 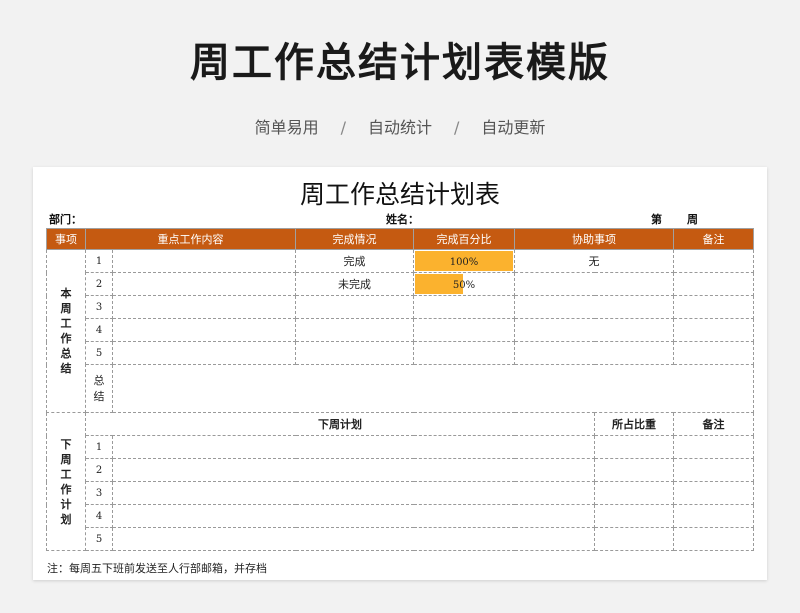 What do you see at coordinates (340, 424) in the screenshot?
I see `next-plan-header: 下周计划` at bounding box center [340, 424].